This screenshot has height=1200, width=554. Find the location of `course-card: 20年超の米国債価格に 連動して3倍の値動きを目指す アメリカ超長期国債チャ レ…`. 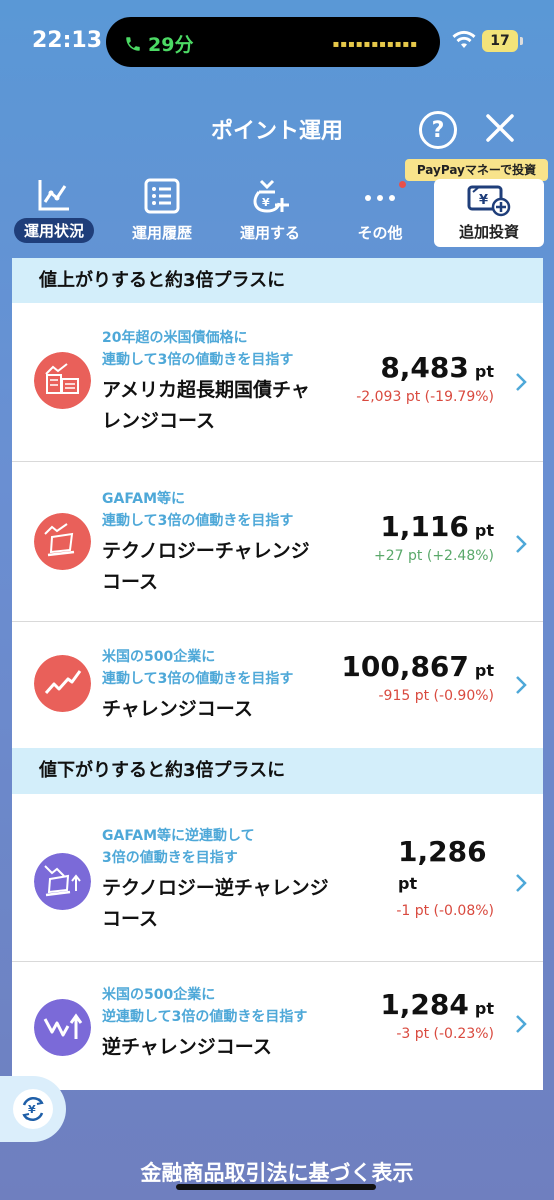

course-card: 20年超の米国債価格に 連動して3倍の値動きを目指す アメリカ超長期国債チャ レ… is located at coordinates (277, 382).